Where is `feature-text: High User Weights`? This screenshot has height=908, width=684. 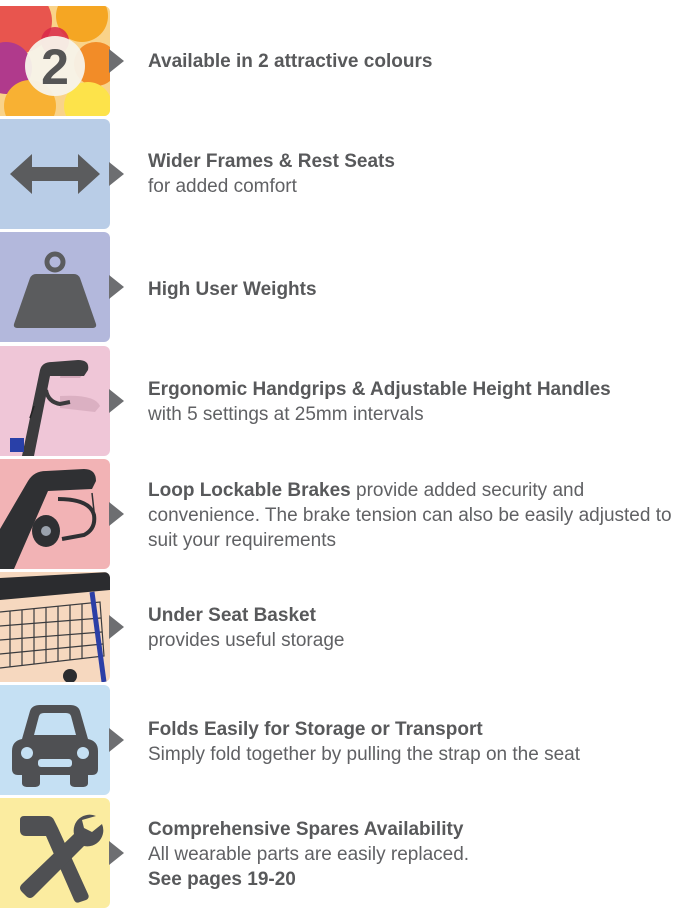
feature-text: High User Weights is located at coordinates (411, 289).